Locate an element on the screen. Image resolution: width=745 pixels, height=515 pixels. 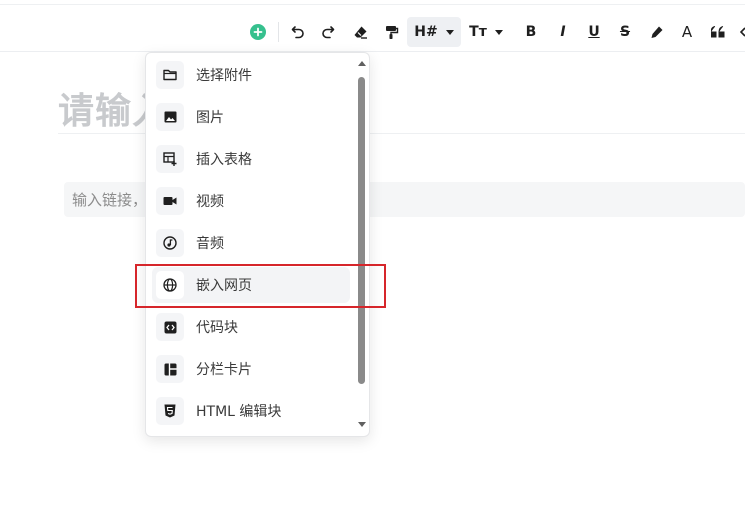
add-block-button is located at coordinates (258, 32).